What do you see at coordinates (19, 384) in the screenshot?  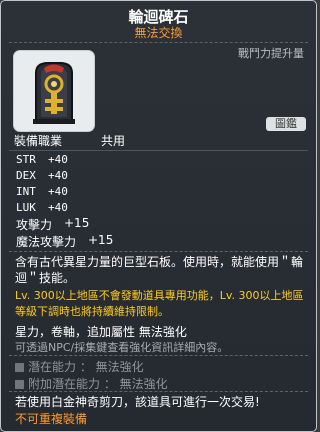 I see `bonus-potential-icon` at bounding box center [19, 384].